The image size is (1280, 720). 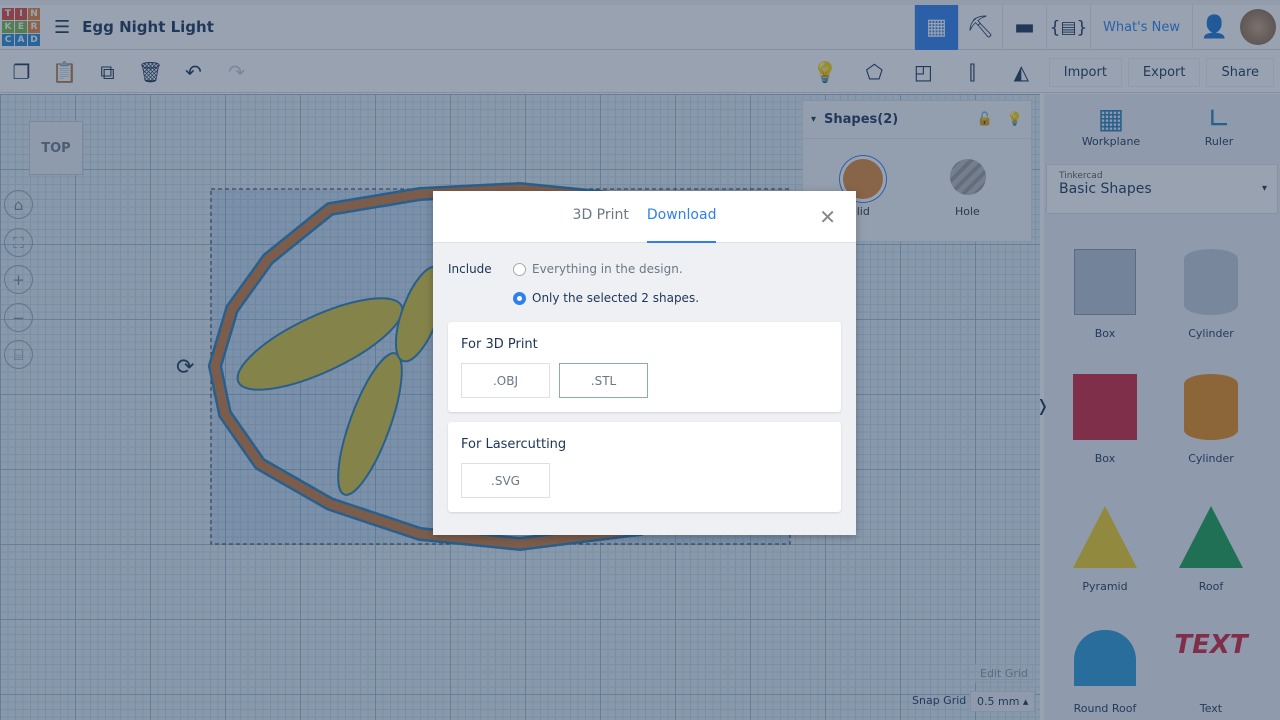 What do you see at coordinates (601, 217) in the screenshot?
I see `tab-3d-print: 3D Print` at bounding box center [601, 217].